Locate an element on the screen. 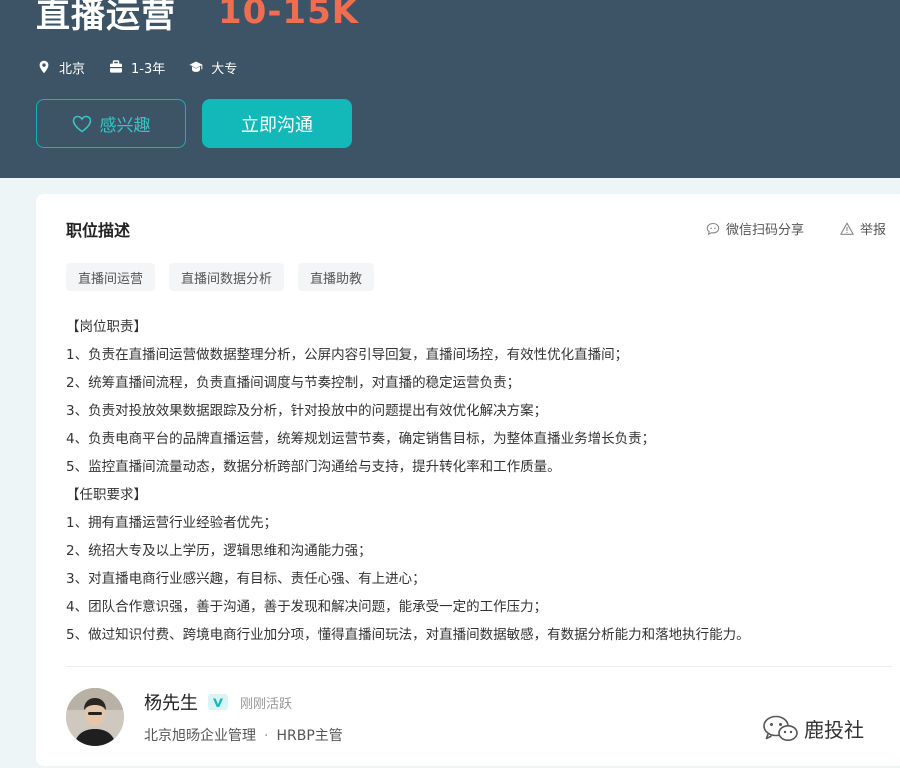 The height and width of the screenshot is (768, 900). description-line: 4、团队合作意识强，善于沟通，善于发现和解决问题，能承受一定的工作压力； is located at coordinates (307, 607).